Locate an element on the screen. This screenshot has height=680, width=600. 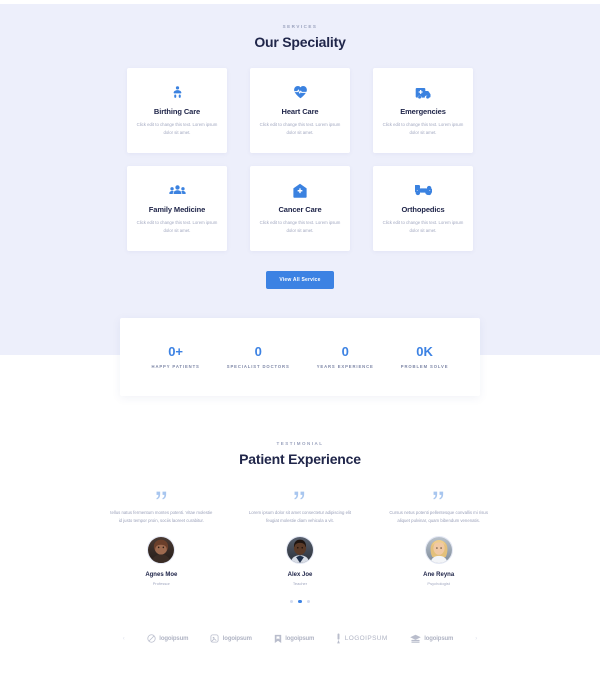
testimonials-title: Patient Experience is located at coordinates (300, 459).